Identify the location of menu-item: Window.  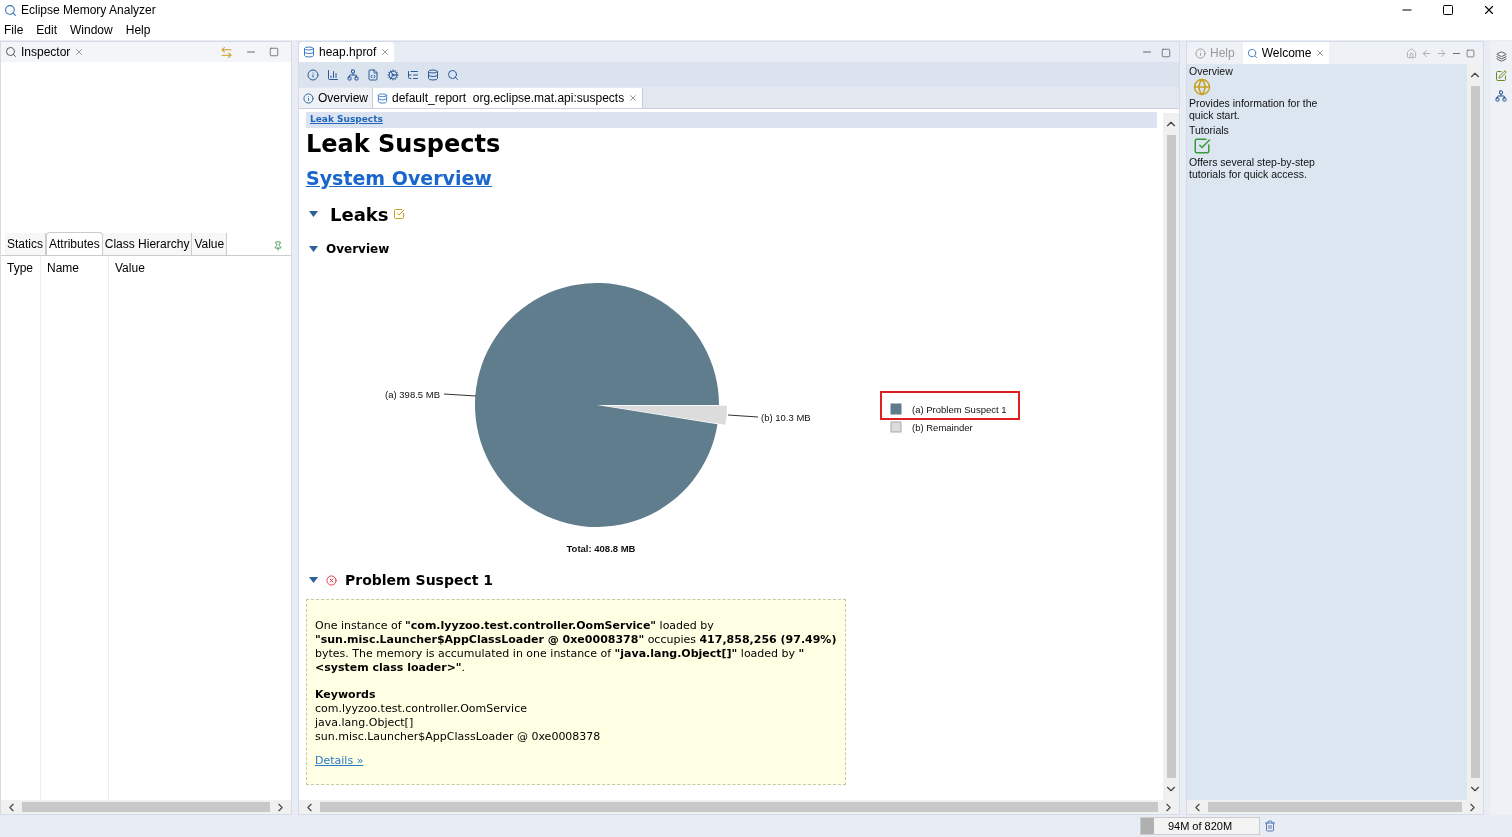
(91, 30).